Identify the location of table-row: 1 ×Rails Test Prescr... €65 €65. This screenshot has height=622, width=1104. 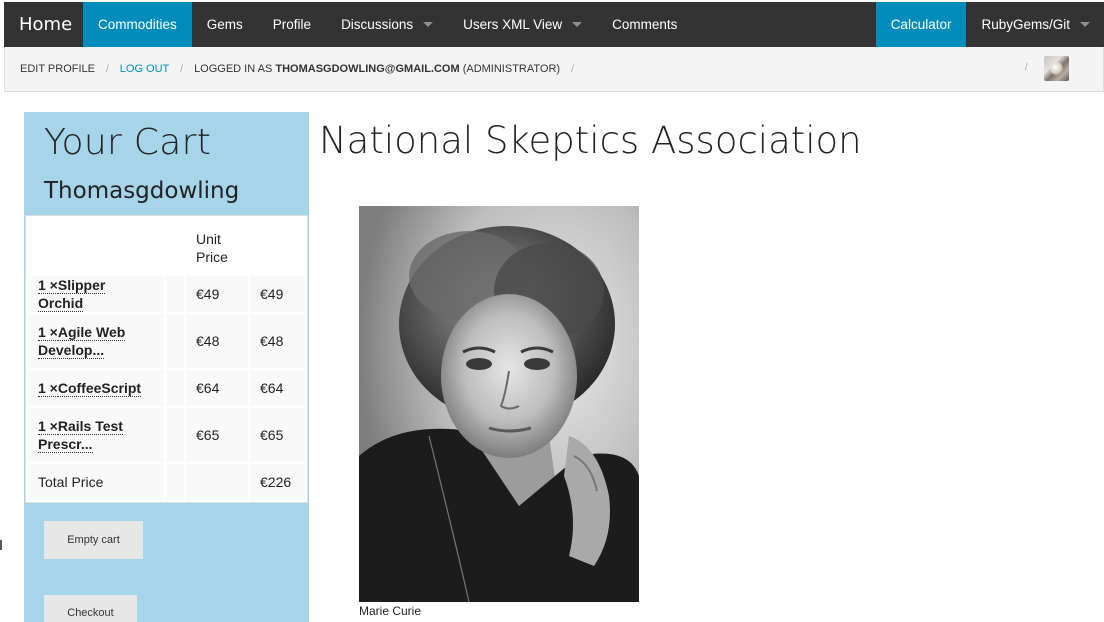
(166, 435).